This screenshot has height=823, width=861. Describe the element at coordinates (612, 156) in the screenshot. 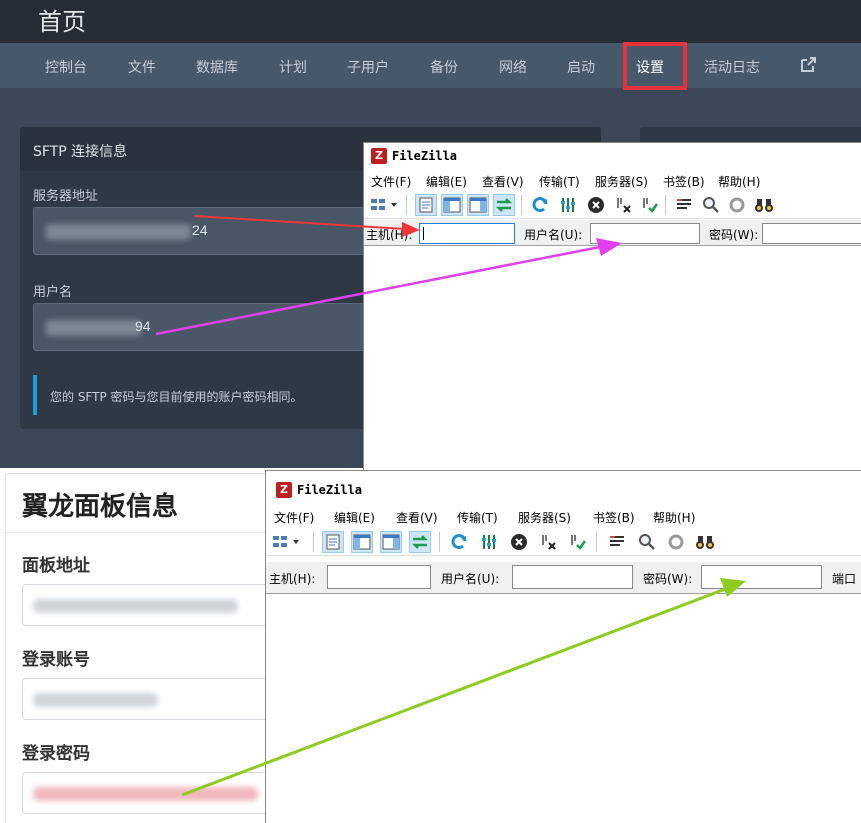

I see `filezilla-titlebar: Z FileZilla` at that location.